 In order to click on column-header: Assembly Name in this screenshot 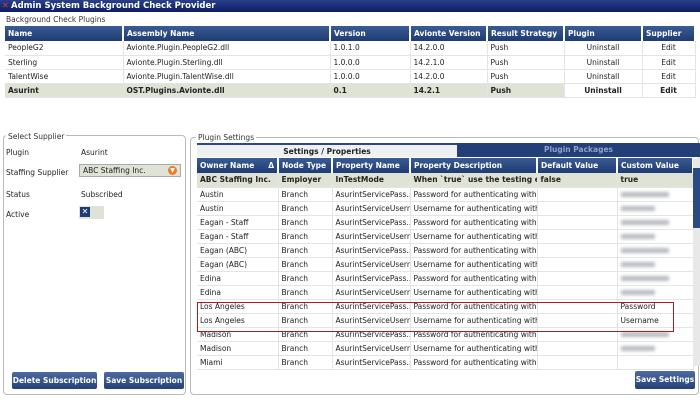, I will do `click(227, 33)`.